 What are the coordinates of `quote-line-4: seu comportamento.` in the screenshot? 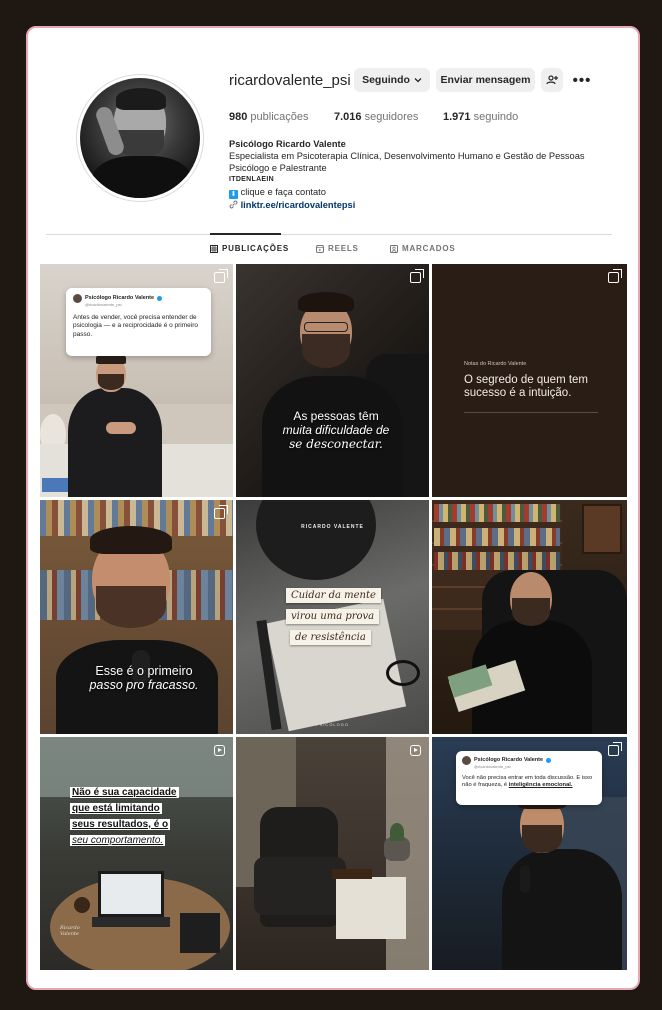 It's located at (118, 840).